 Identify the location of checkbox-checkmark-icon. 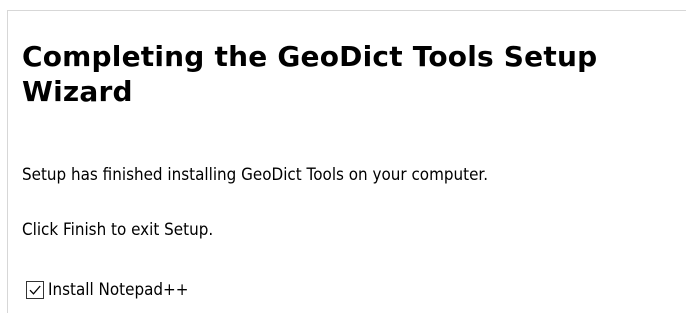
(35, 290).